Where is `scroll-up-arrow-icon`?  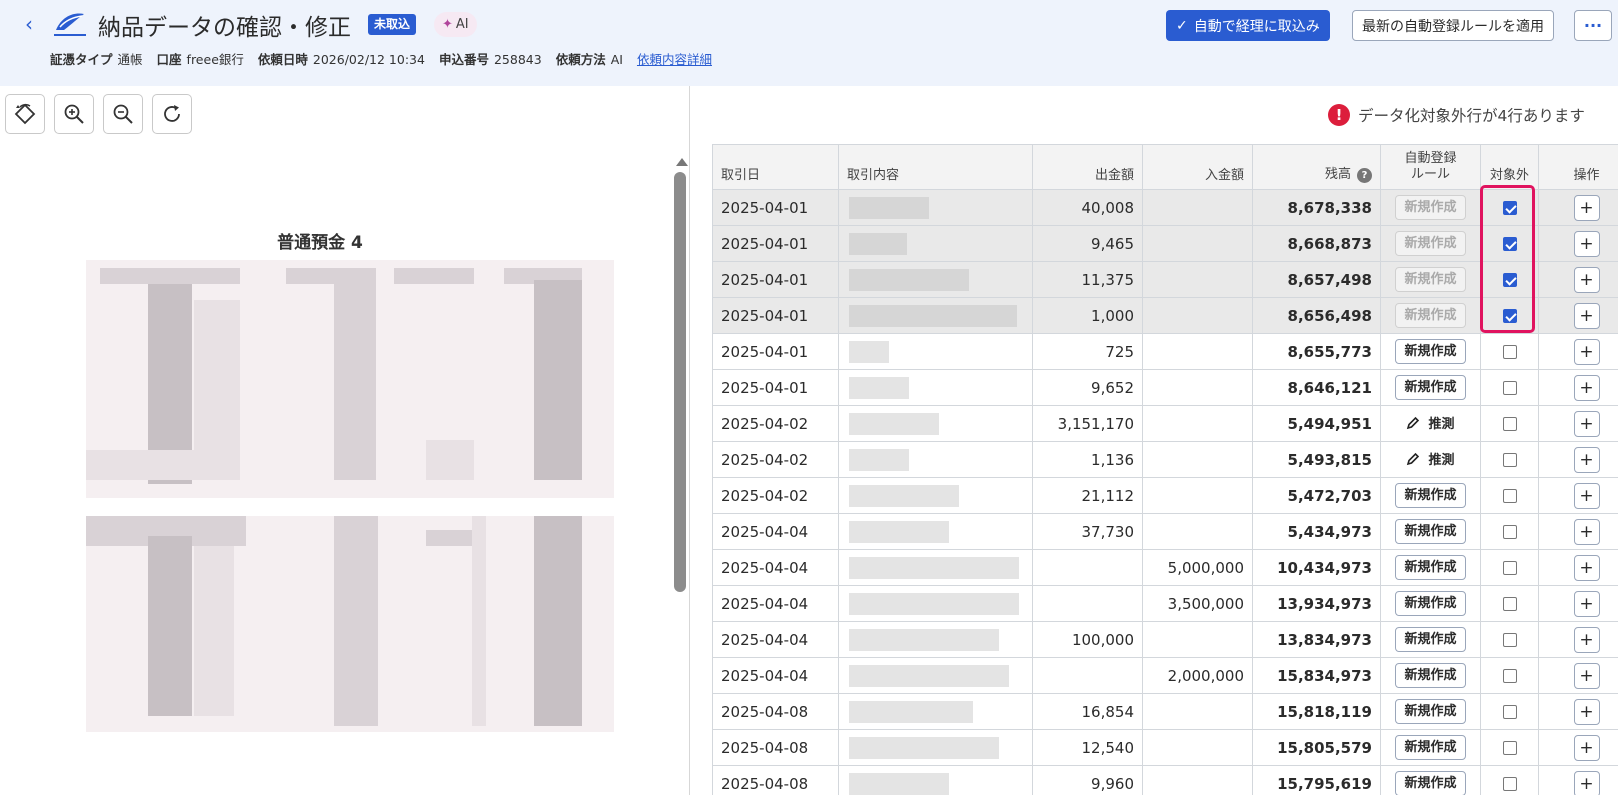 scroll-up-arrow-icon is located at coordinates (682, 162).